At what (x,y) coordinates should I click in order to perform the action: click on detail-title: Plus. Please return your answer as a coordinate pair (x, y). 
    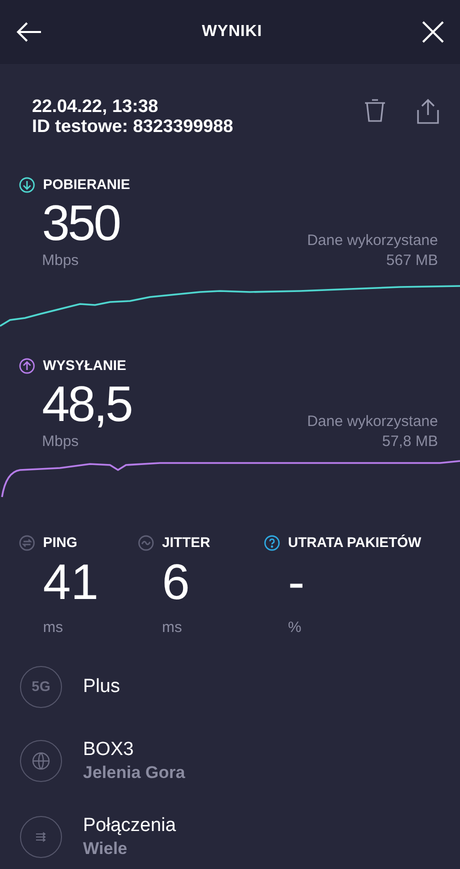
    Looking at the image, I should click on (101, 686).